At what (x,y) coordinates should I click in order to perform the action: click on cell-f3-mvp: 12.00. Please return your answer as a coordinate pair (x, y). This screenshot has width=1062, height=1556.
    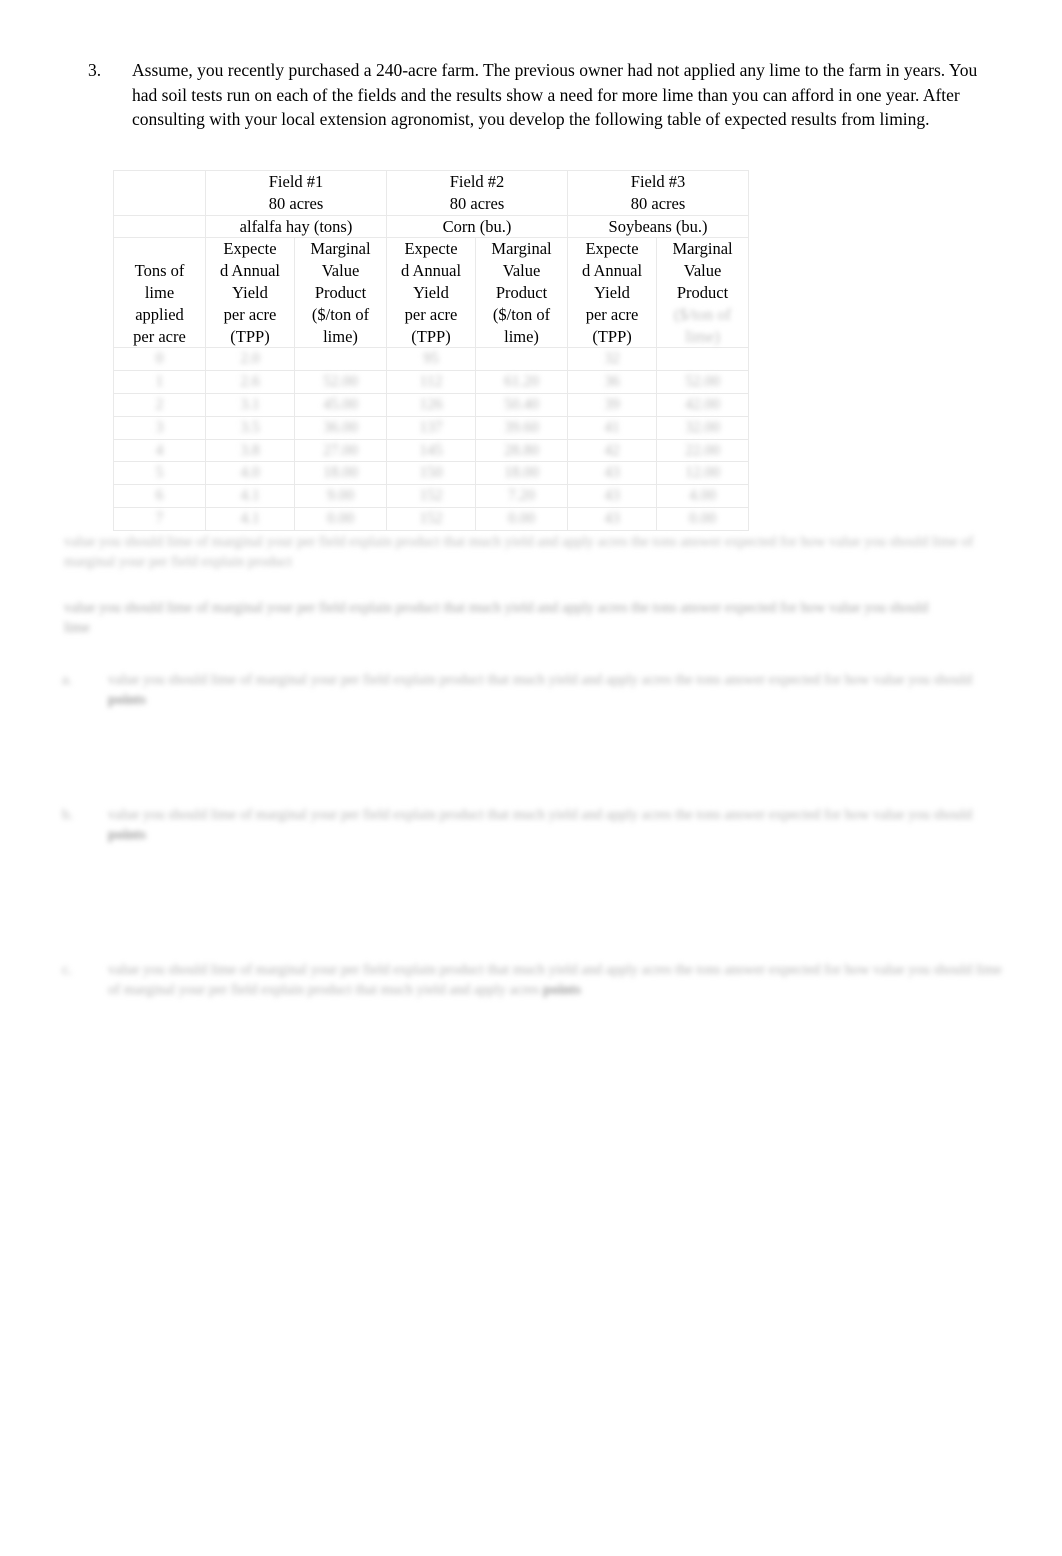
    Looking at the image, I should click on (703, 473).